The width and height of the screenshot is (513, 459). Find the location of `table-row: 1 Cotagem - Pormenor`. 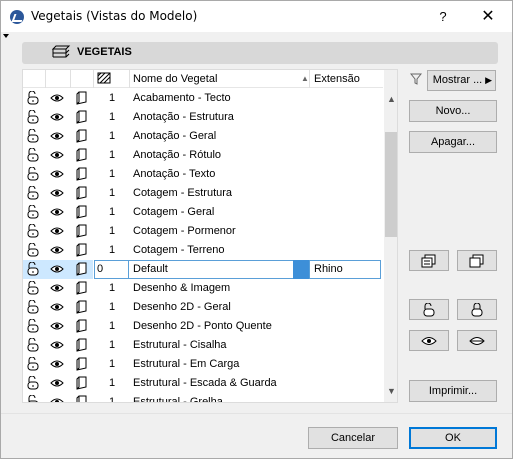

table-row: 1 Cotagem - Pormenor is located at coordinates (203, 231).